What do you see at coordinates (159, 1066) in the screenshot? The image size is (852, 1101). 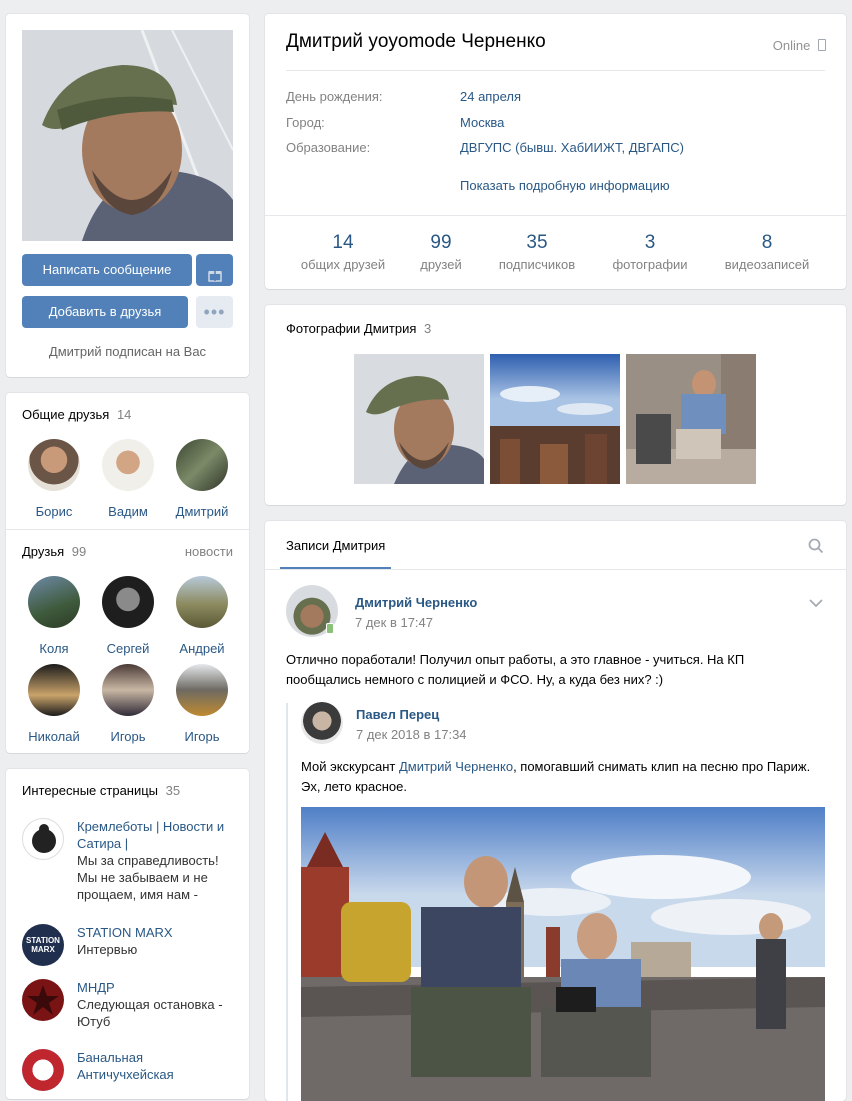 I see `page-title: Банальная Античучхейская` at bounding box center [159, 1066].